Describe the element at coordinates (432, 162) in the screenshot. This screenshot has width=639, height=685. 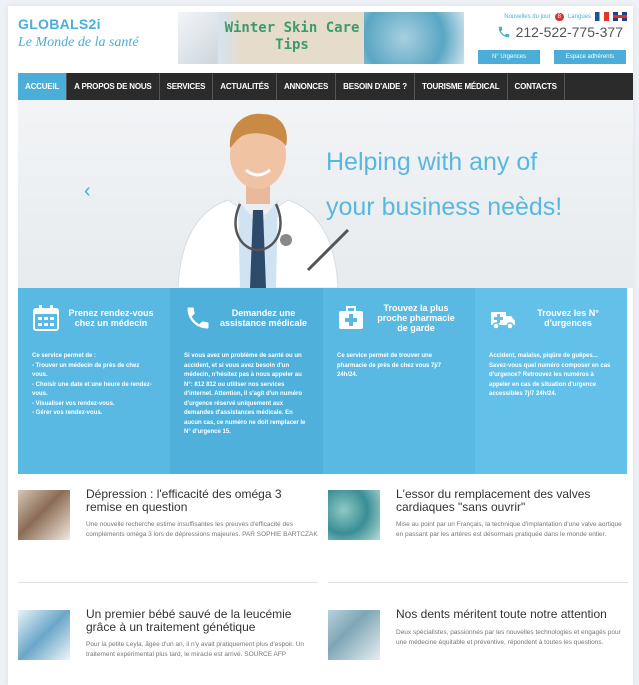
I see `hero-title-line1: Helping with any of` at that location.